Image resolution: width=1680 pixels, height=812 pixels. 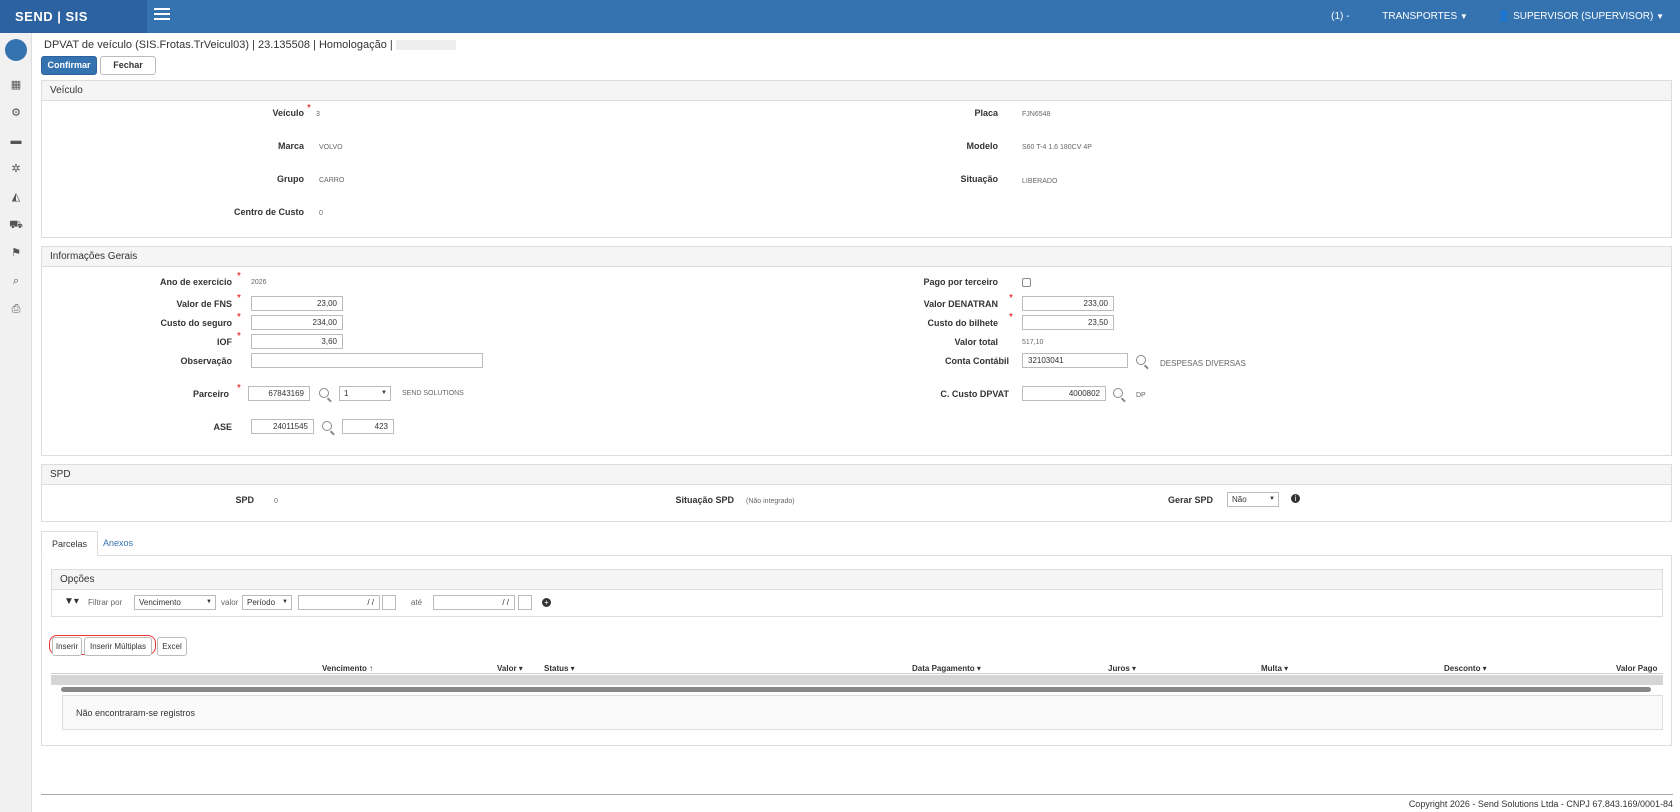 I want to click on card-icon: ▬, so click(x=16, y=141).